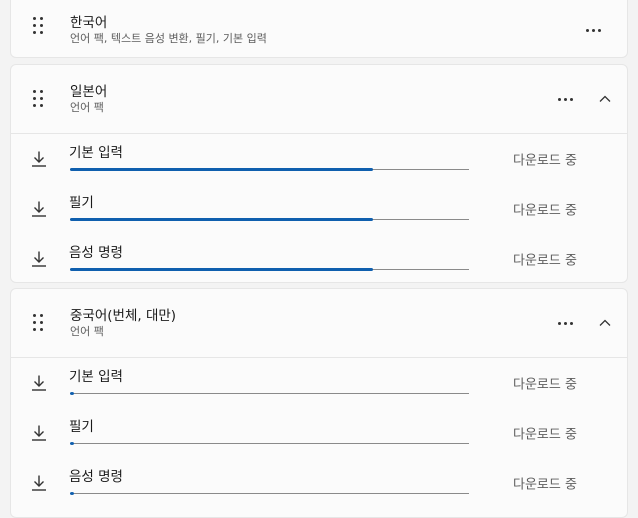  I want to click on language-title-block: 일본어 언어 팩, so click(88, 99).